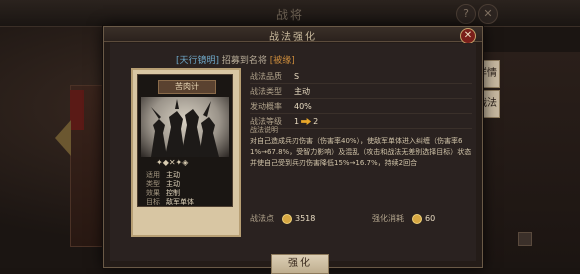  What do you see at coordinates (266, 91) in the screenshot?
I see `stat-label: 战法类型` at bounding box center [266, 91].